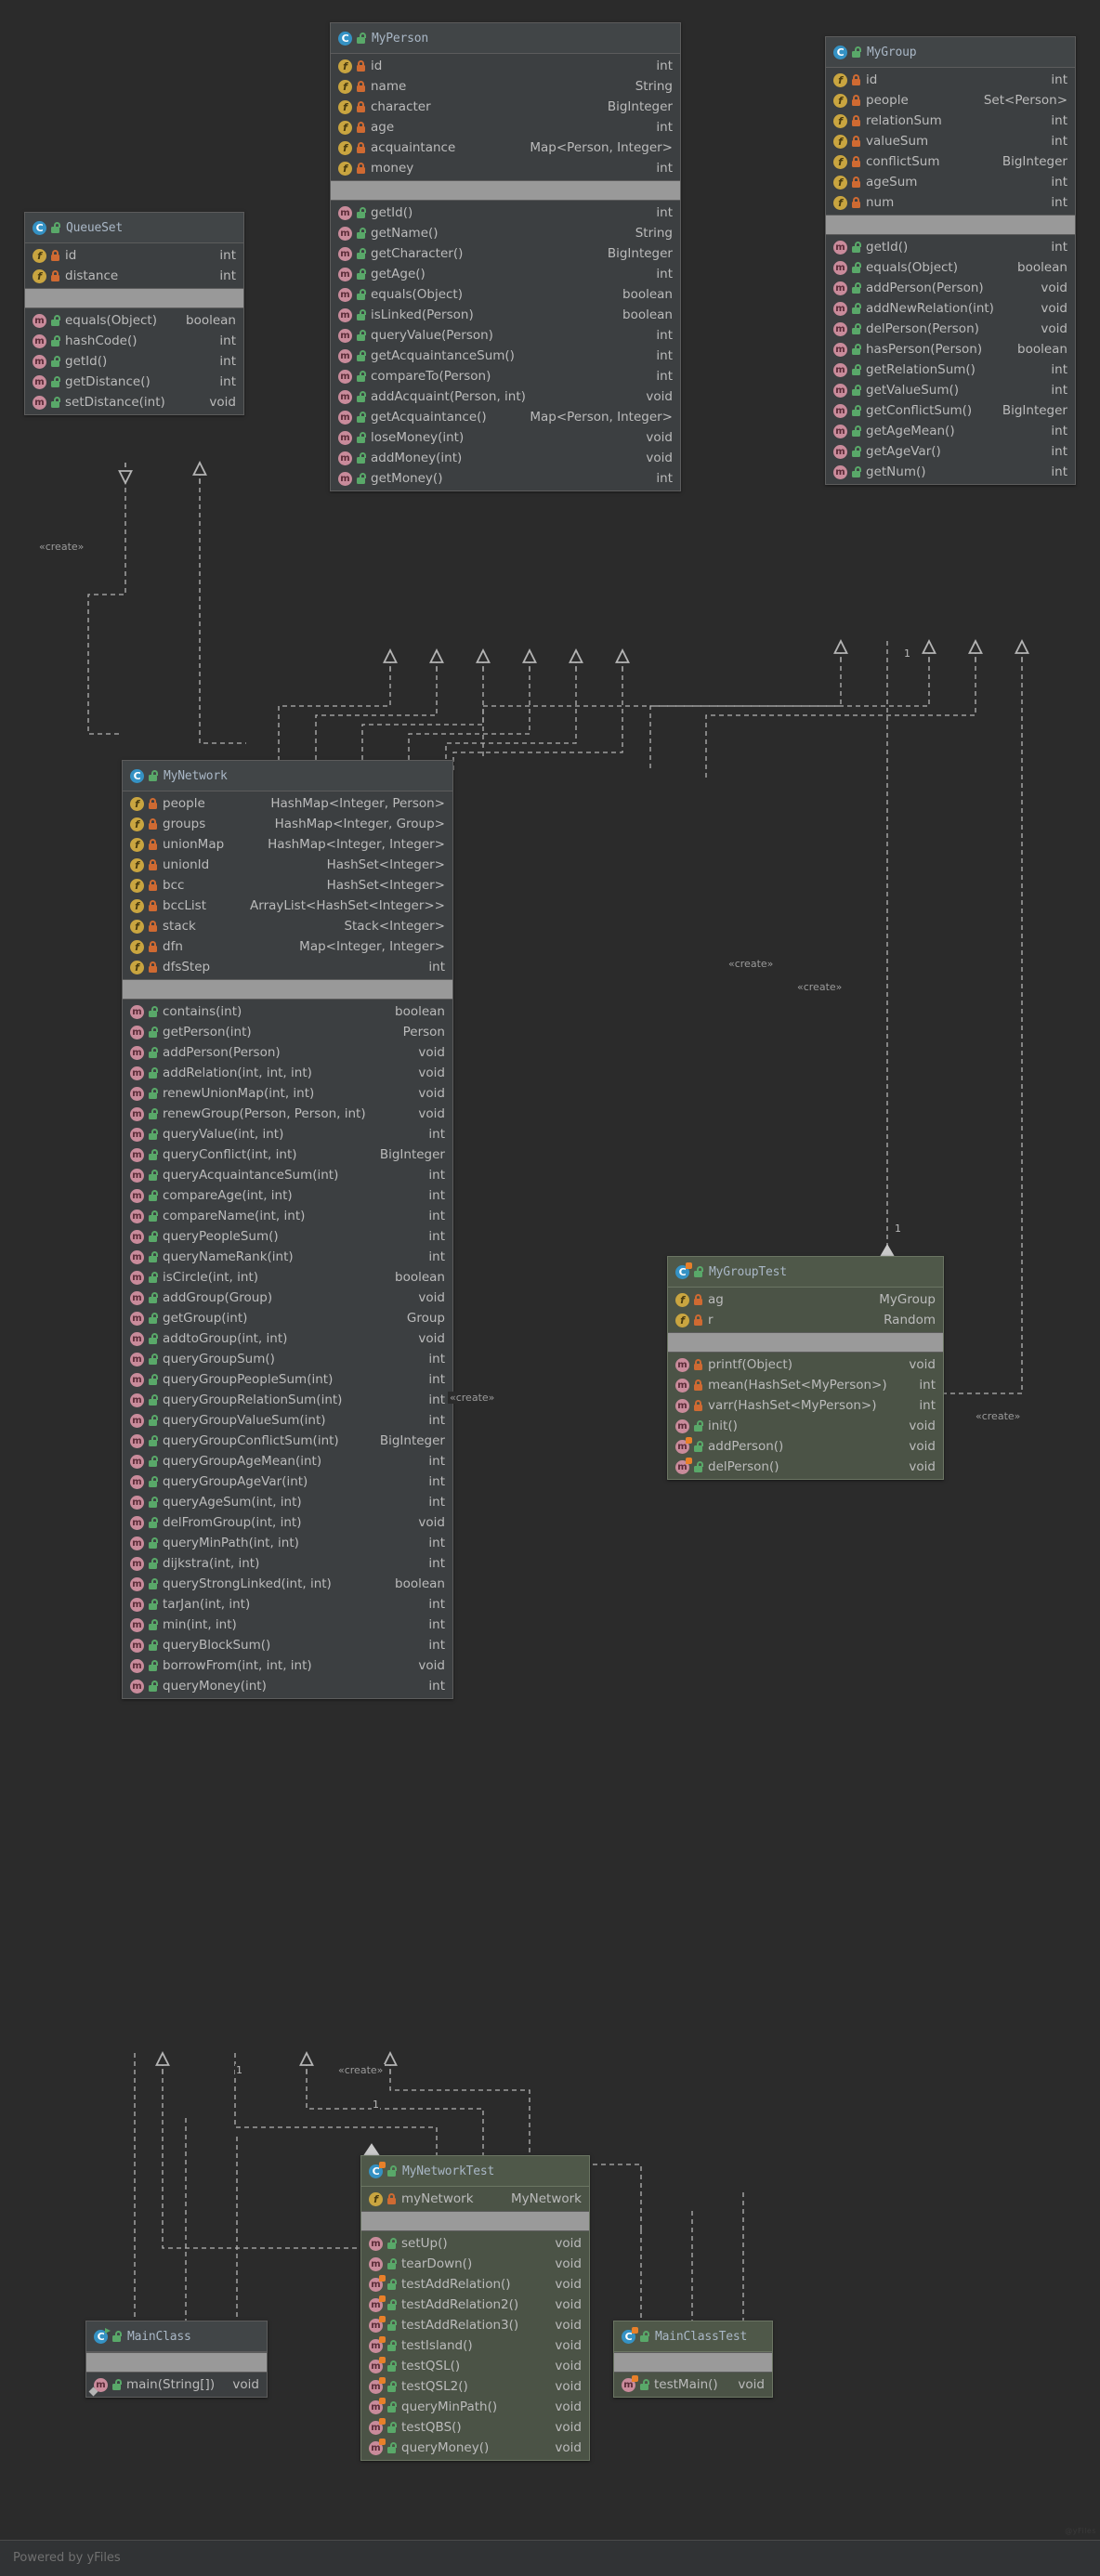  Describe the element at coordinates (288, 1216) in the screenshot. I see `method-row: m compareName(int, int) int` at that location.